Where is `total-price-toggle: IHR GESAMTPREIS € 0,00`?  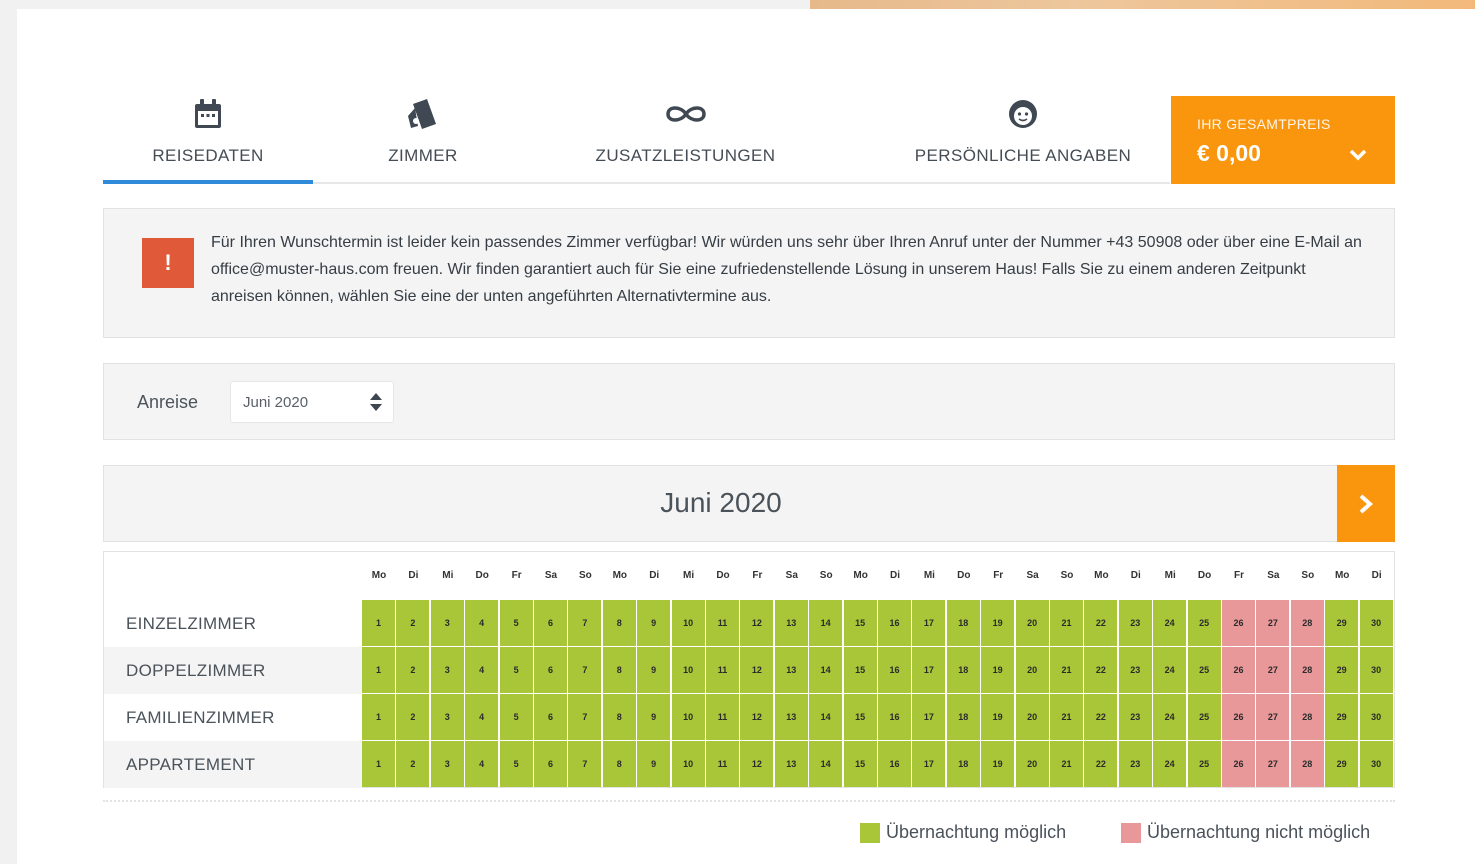 total-price-toggle: IHR GESAMTPREIS € 0,00 is located at coordinates (1283, 140).